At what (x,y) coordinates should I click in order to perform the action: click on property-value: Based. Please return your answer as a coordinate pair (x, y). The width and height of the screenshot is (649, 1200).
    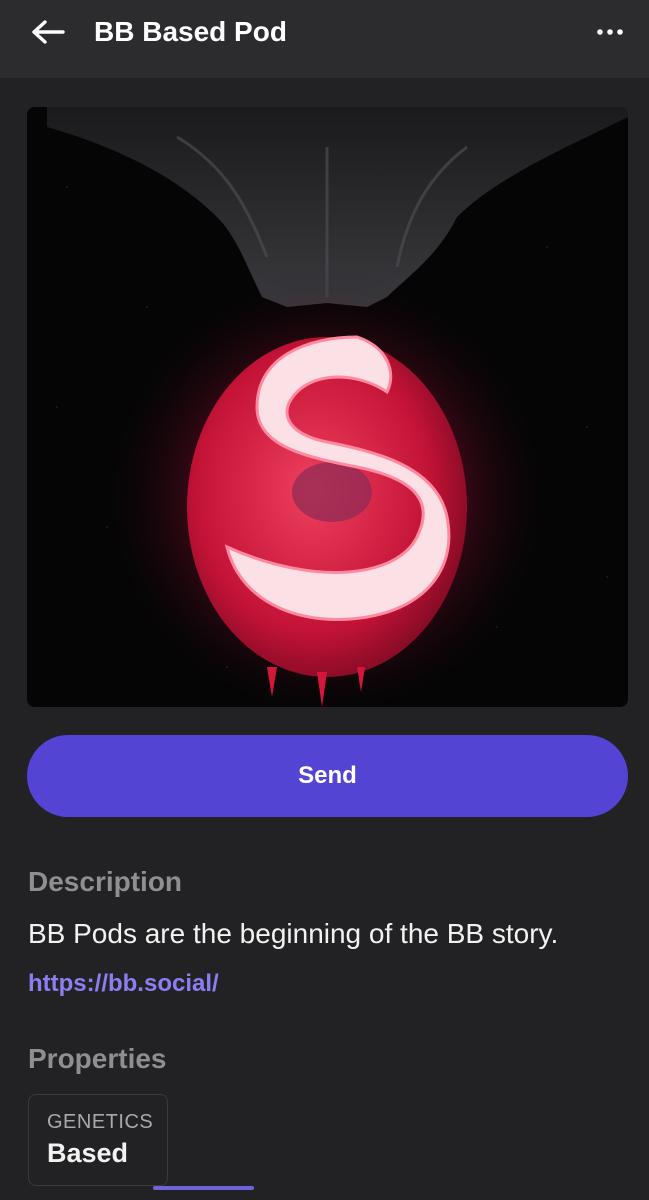
    Looking at the image, I should click on (88, 1153).